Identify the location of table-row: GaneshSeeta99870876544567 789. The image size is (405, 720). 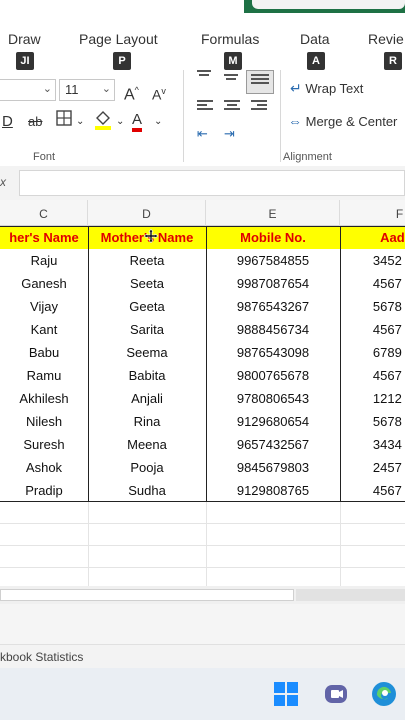
(202, 283).